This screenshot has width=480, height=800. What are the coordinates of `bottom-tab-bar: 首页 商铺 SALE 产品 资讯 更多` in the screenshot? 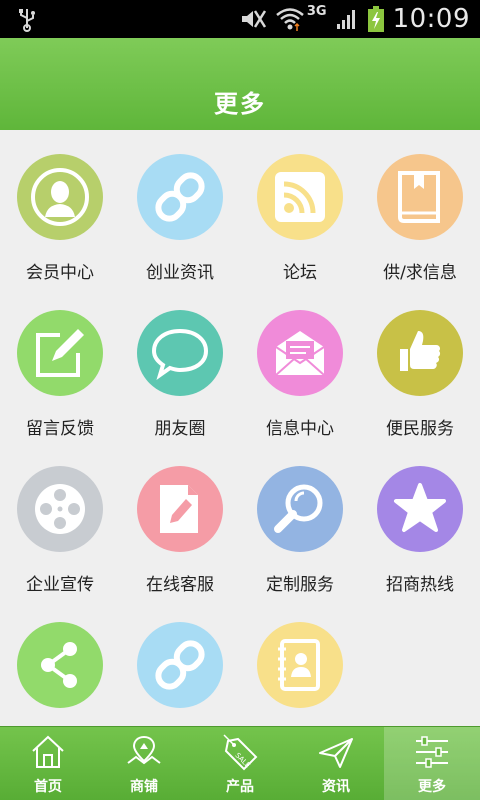 It's located at (240, 763).